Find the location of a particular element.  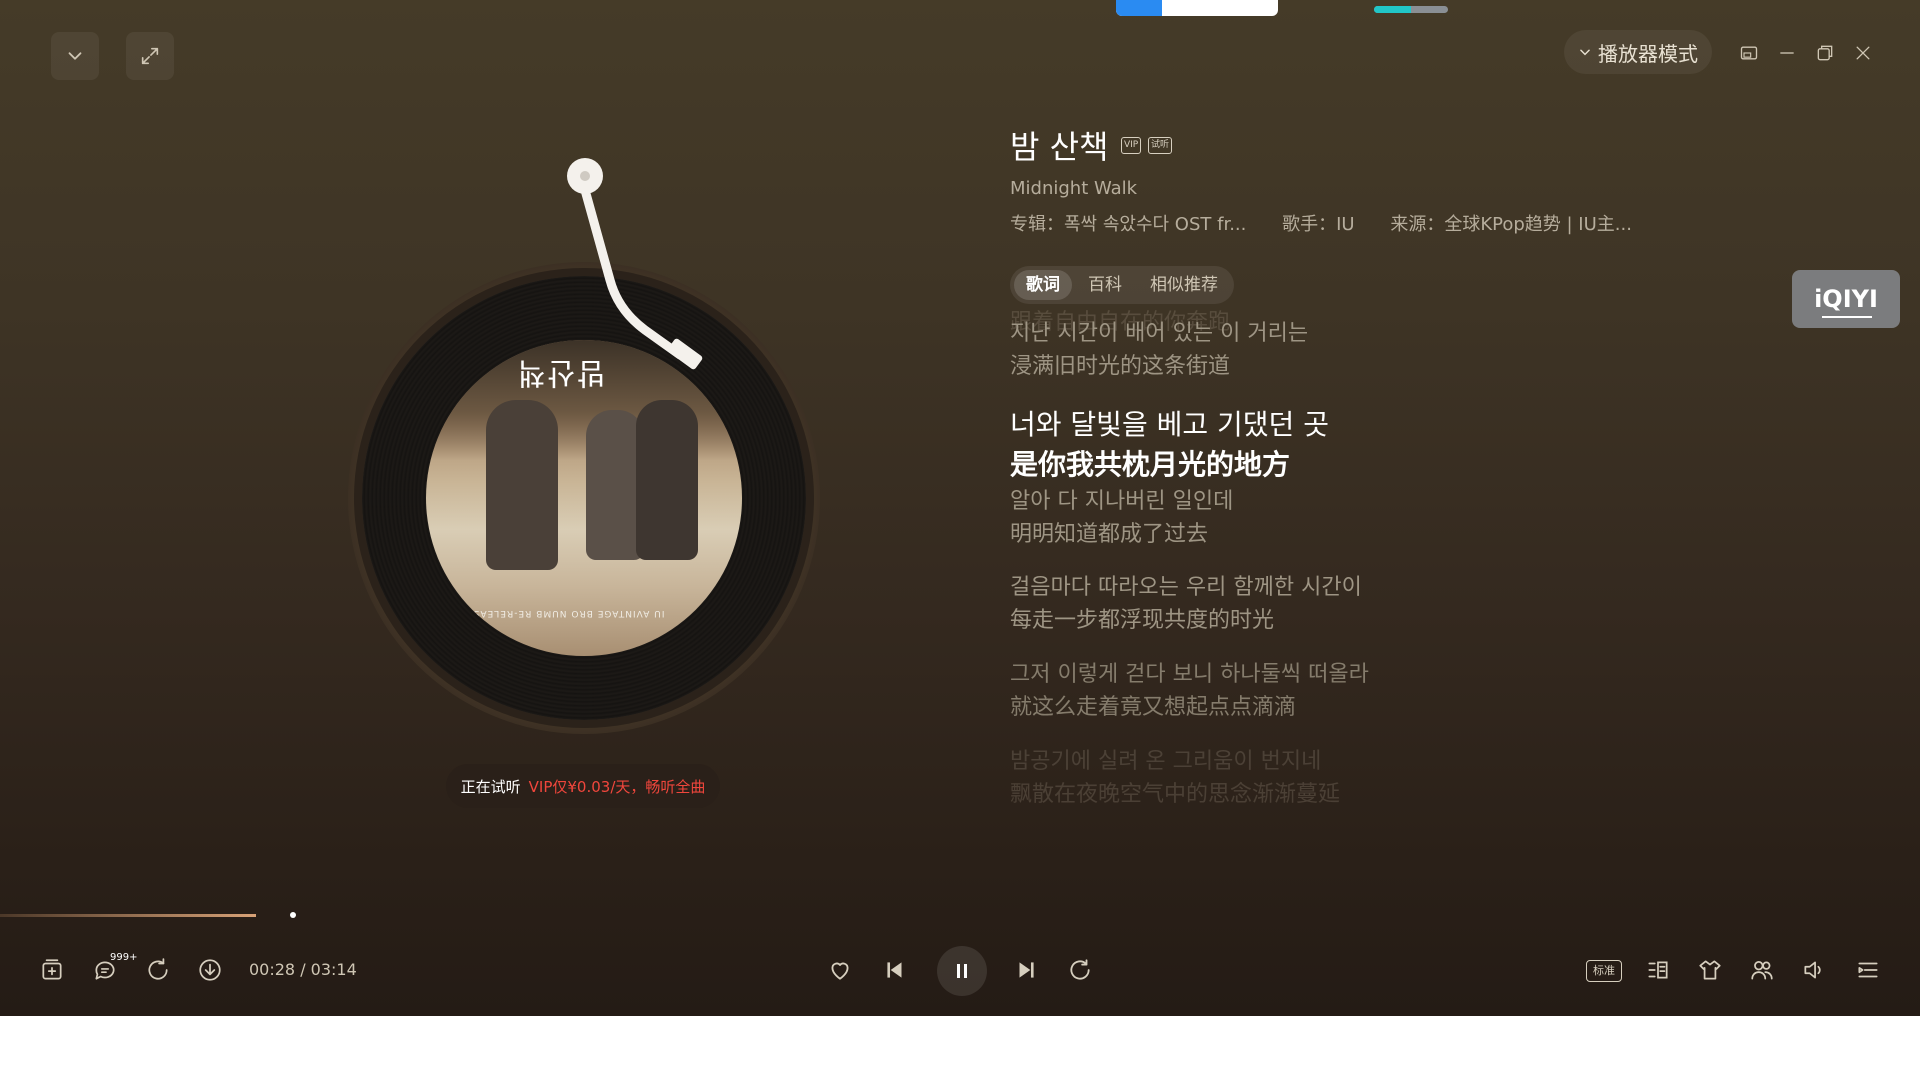

vip-tag: VIP is located at coordinates (1131, 145).